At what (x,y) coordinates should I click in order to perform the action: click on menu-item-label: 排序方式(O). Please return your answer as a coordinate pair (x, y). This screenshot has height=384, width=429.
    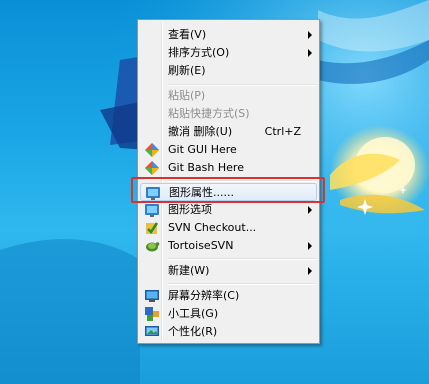
    Looking at the image, I should click on (199, 52).